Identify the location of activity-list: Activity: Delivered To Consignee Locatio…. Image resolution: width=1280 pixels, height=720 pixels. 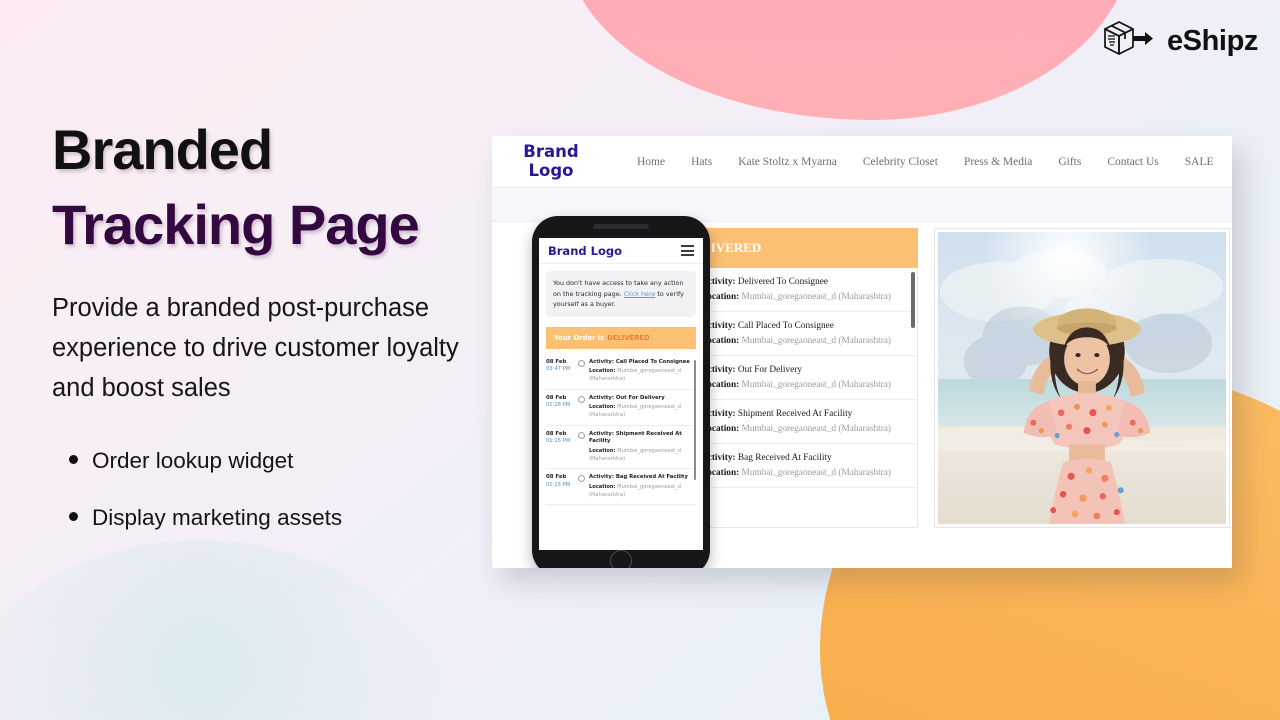
(803, 398).